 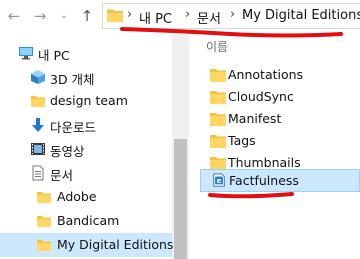 I want to click on sidebar-item-label: 3D 개체, so click(x=72, y=79).